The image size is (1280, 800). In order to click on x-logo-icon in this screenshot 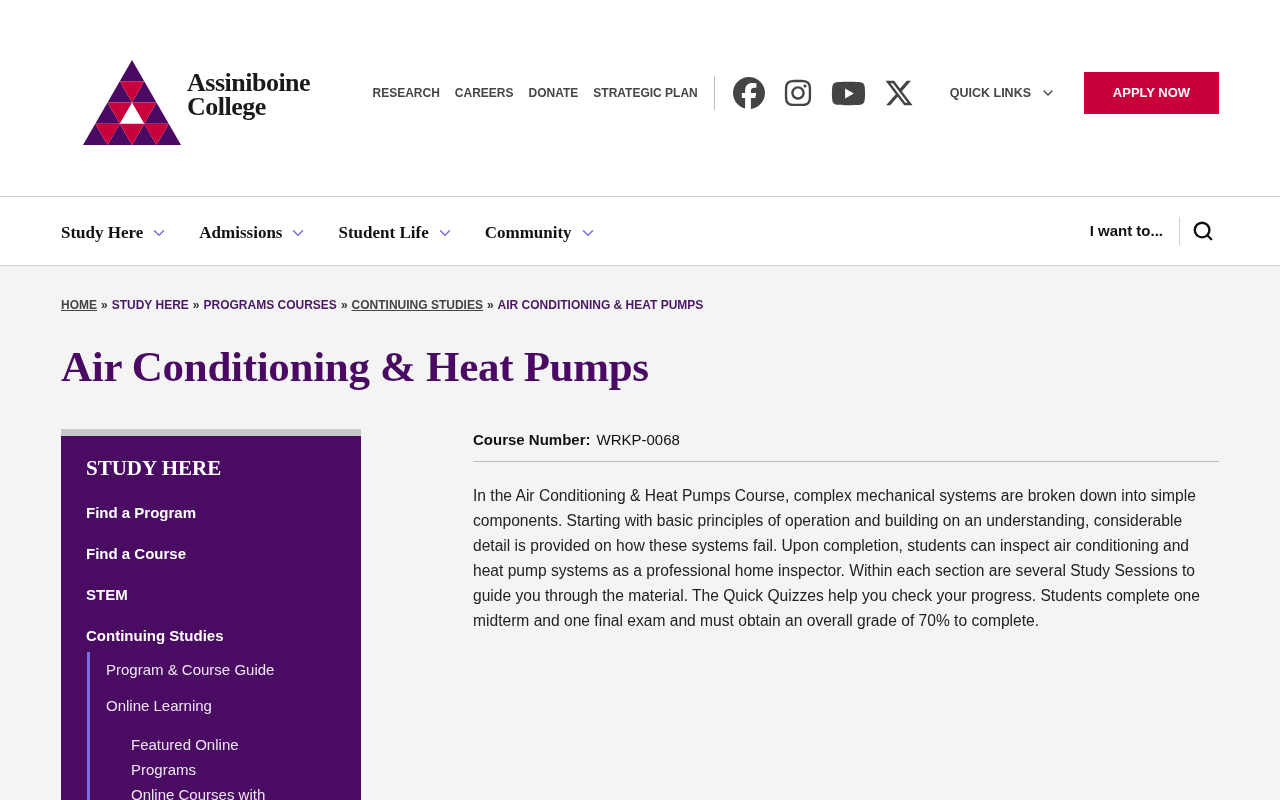, I will do `click(898, 93)`.